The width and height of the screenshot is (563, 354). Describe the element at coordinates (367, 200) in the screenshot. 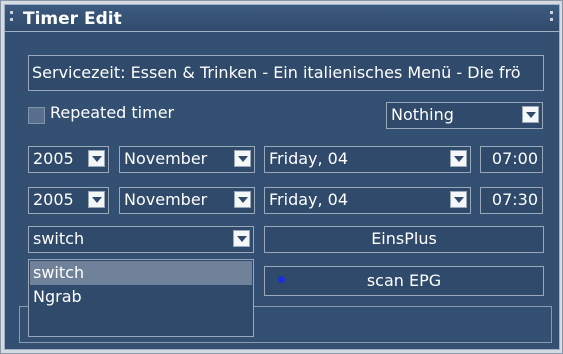

I see `end-day-select: Friday, 04` at that location.